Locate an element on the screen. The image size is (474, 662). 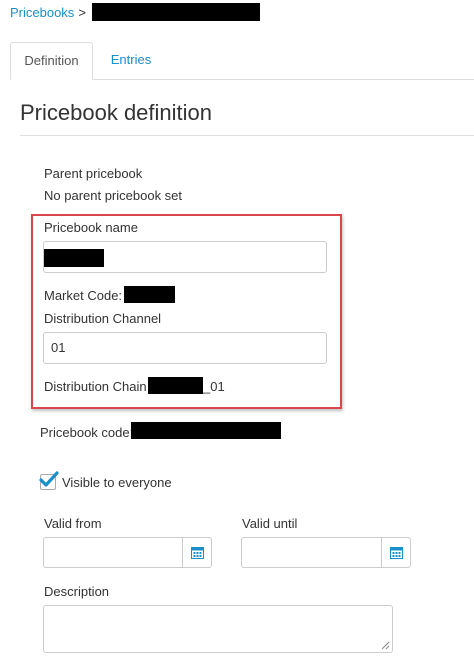
visible-to-everyone-label: Visible to everyone is located at coordinates (117, 482).